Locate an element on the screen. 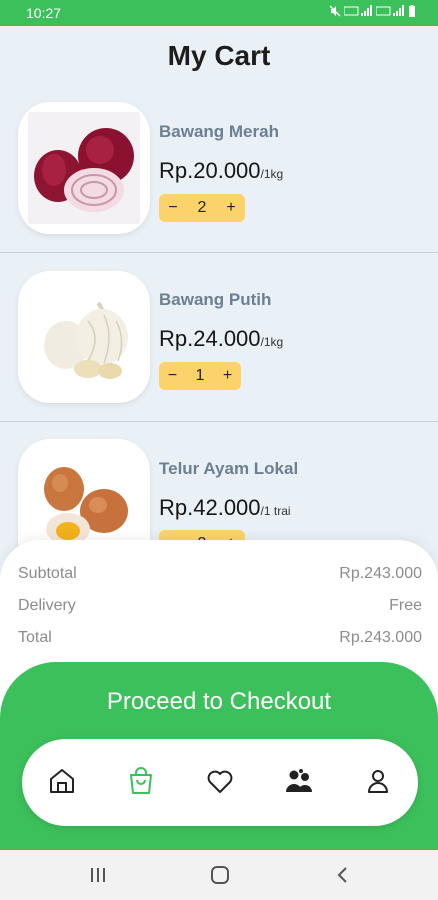 This screenshot has width=438, height=900. product-price: Rp.24.000/1kg is located at coordinates (221, 339).